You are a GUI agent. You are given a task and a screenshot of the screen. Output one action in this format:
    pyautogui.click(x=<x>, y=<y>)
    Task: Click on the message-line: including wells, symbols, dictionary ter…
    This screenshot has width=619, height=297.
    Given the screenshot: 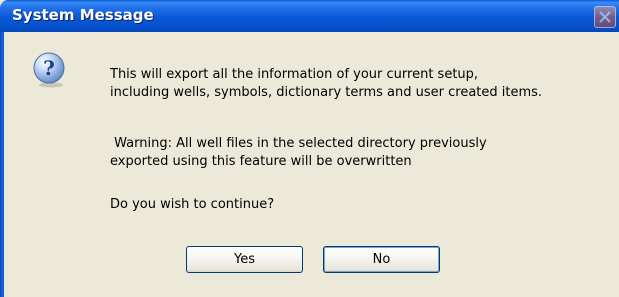 What is the action you would take?
    pyautogui.click(x=326, y=92)
    